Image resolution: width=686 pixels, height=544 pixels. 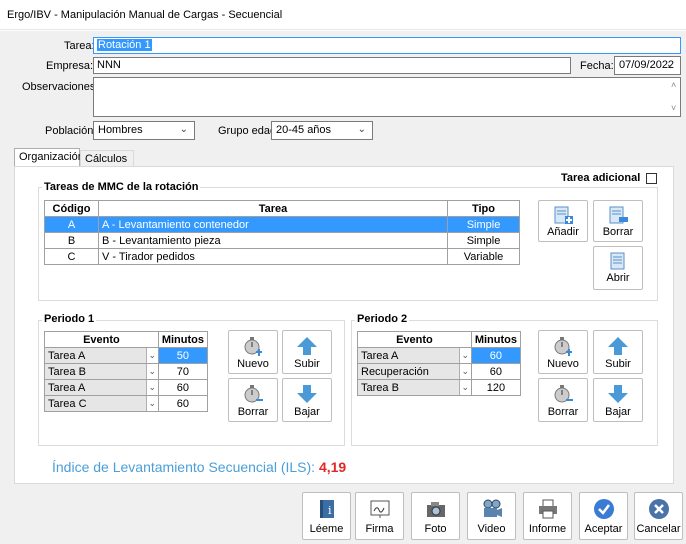 What do you see at coordinates (563, 352) in the screenshot?
I see `p2-nuevo-button: Nuevo` at bounding box center [563, 352].